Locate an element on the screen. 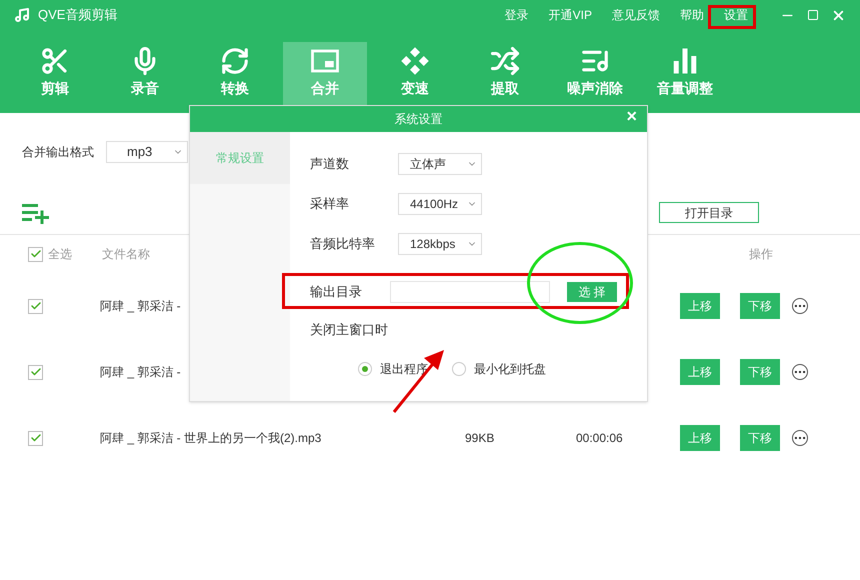  toolbar-tab: 提取 is located at coordinates (505, 76).